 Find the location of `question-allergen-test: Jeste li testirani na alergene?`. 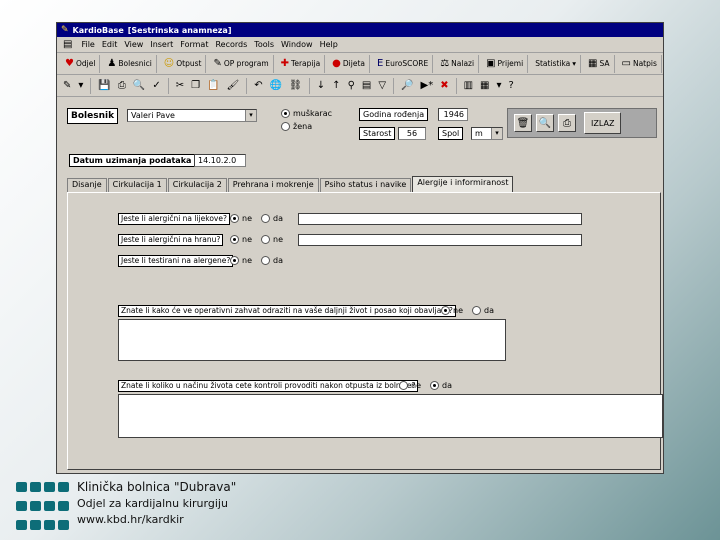

question-allergen-test: Jeste li testirani na alergene? is located at coordinates (176, 261).